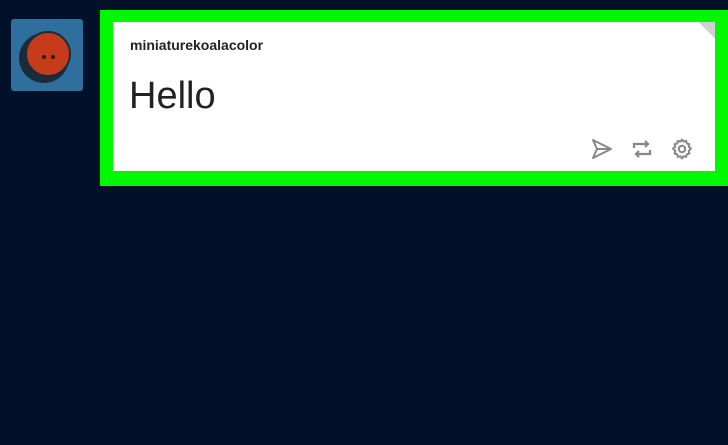 The height and width of the screenshot is (445, 728). I want to click on post-actions, so click(642, 149).